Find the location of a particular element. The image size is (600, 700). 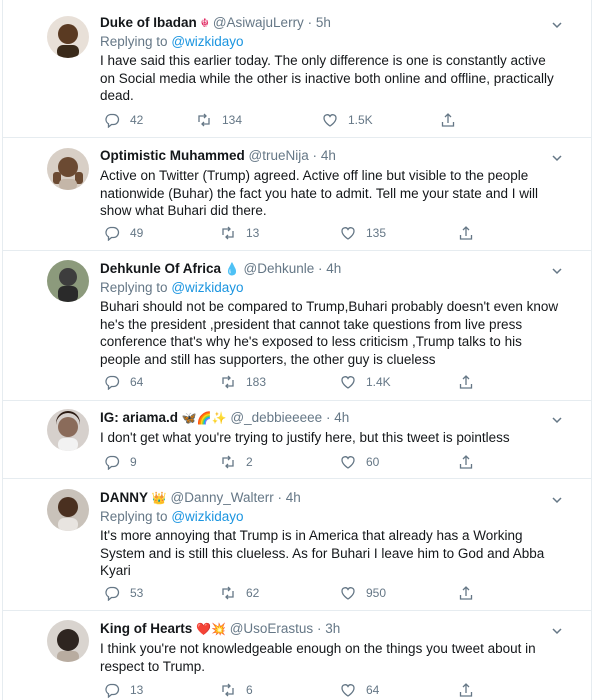

like-button: 135 is located at coordinates (363, 233).